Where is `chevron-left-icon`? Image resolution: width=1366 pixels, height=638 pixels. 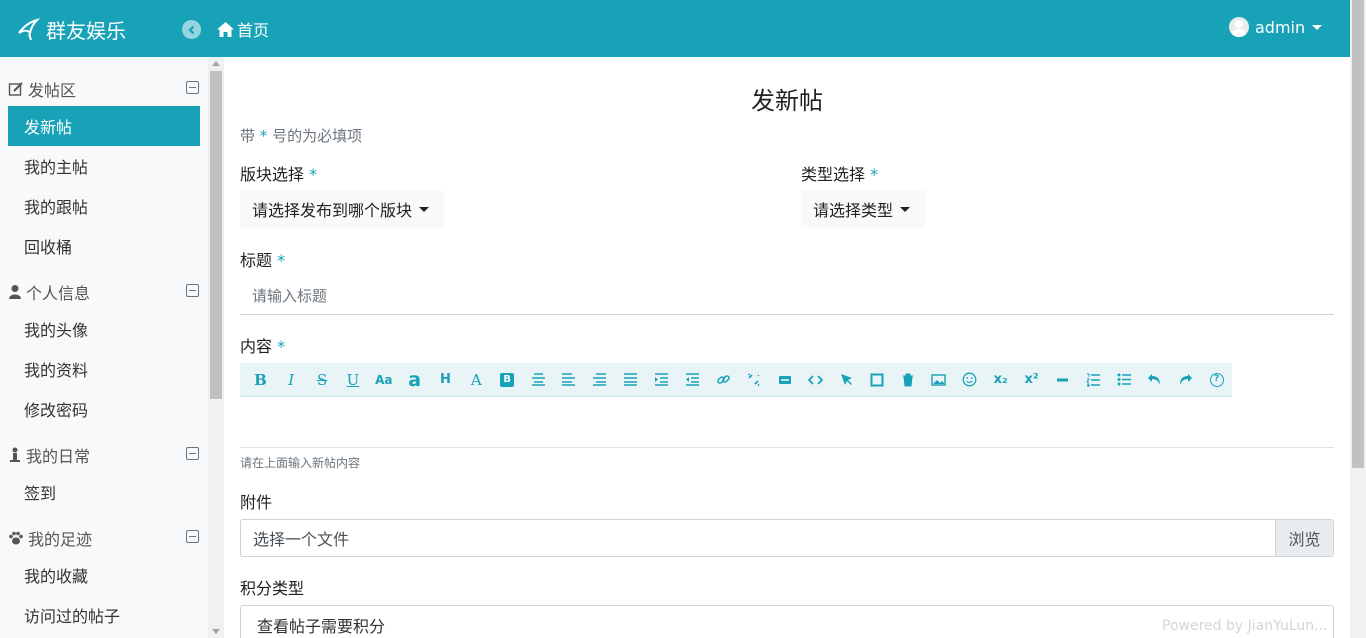
chevron-left-icon is located at coordinates (190, 29).